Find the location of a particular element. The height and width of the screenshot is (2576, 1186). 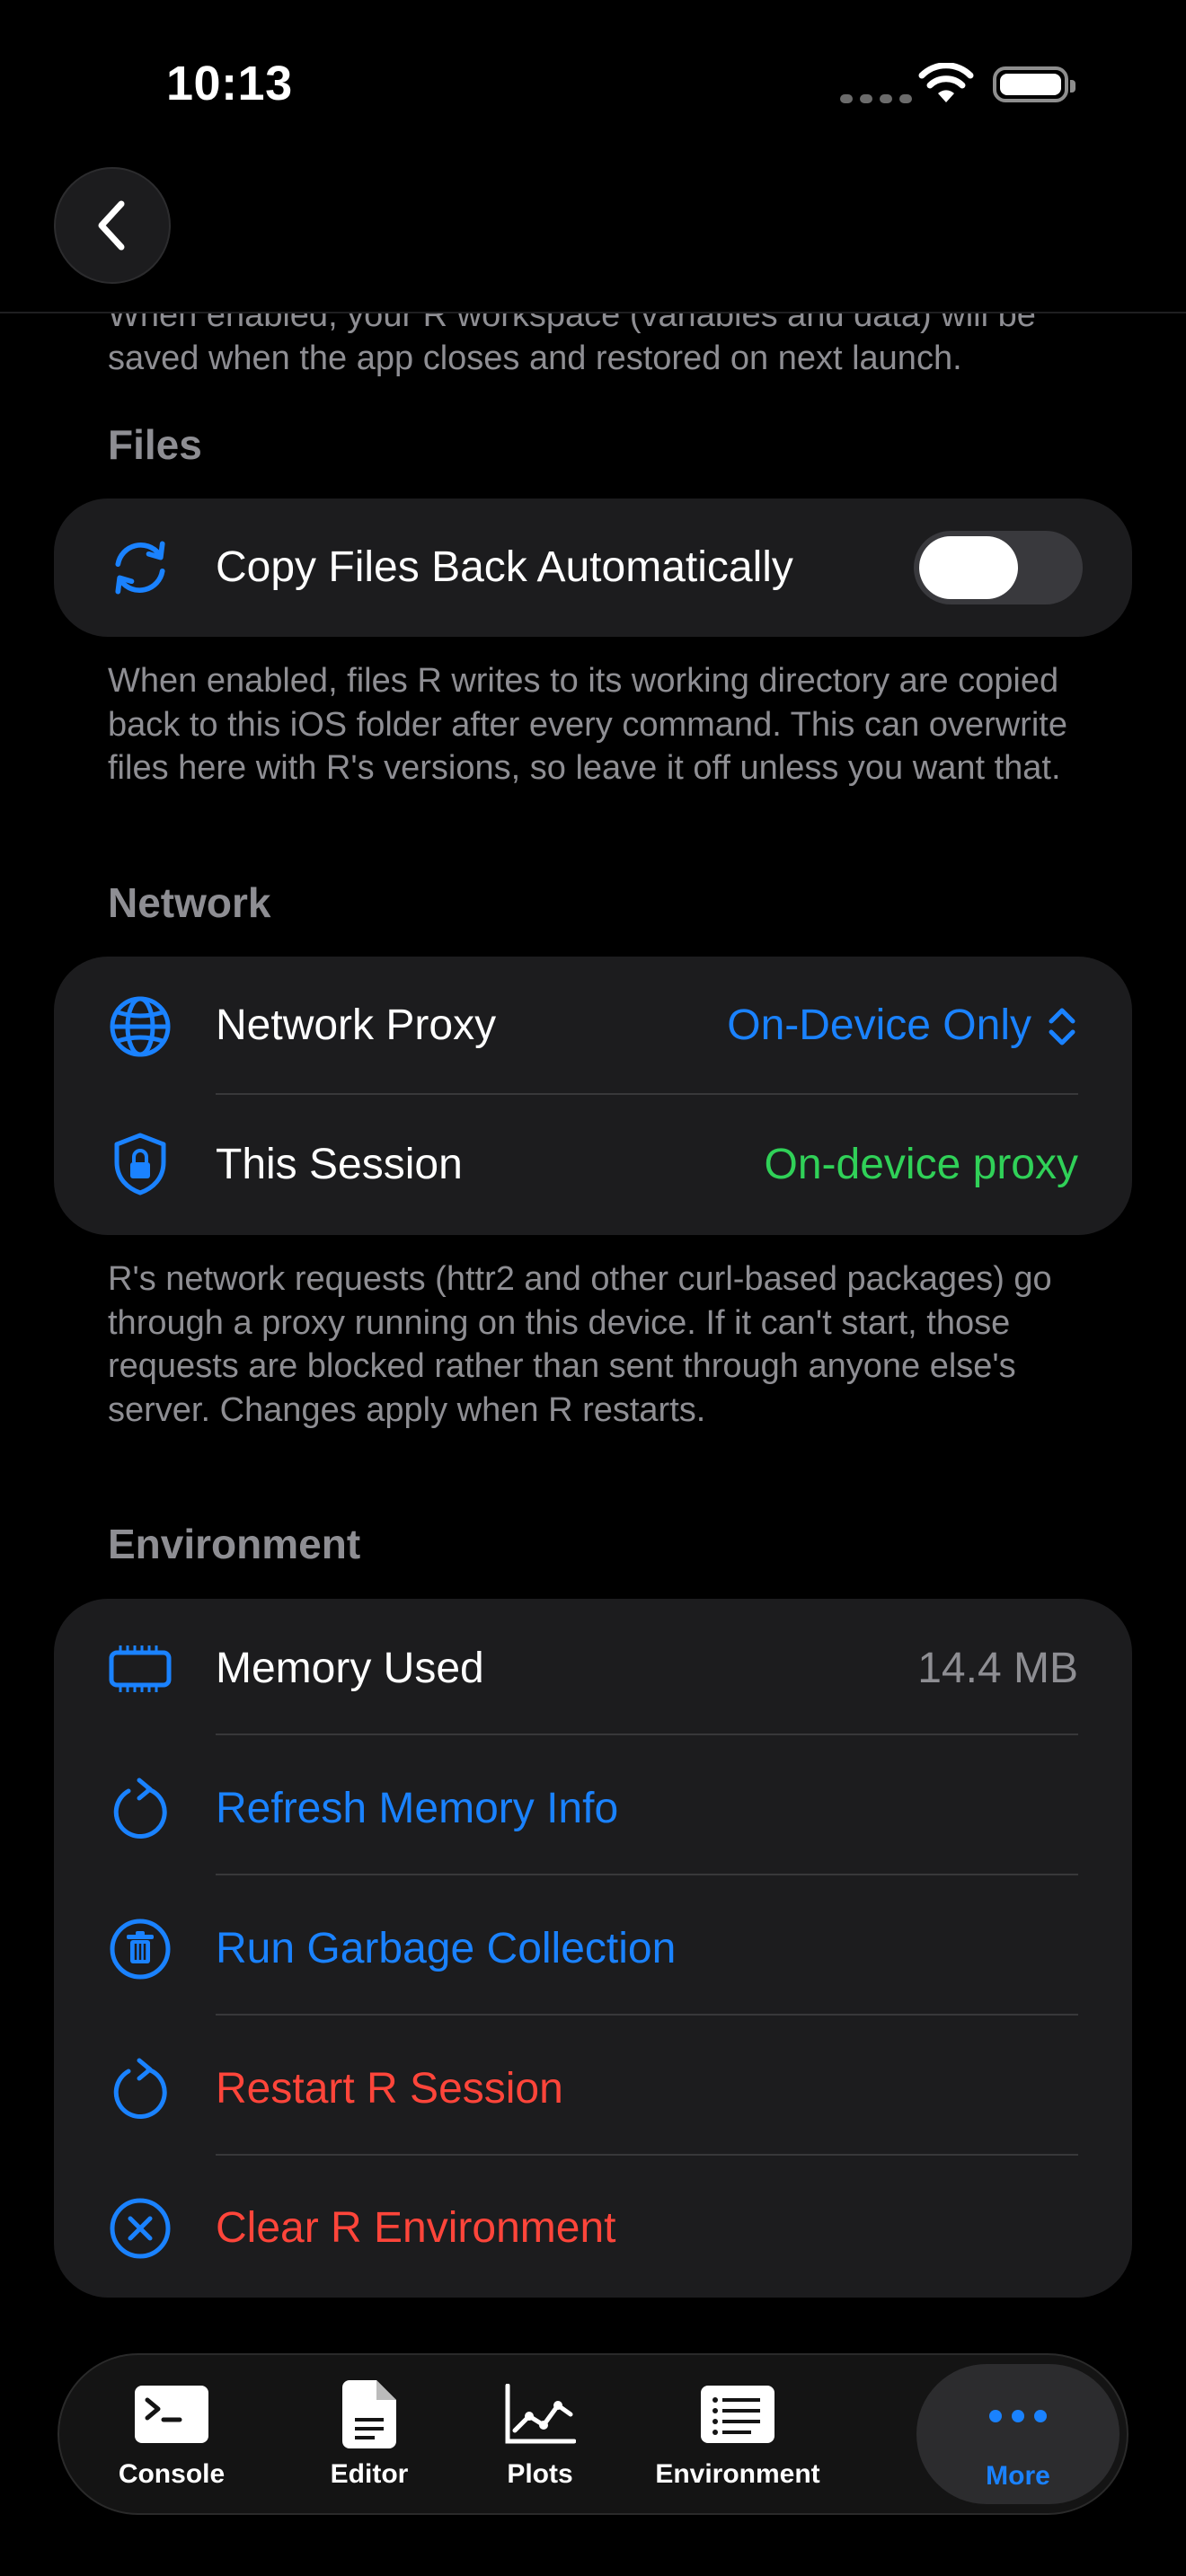

tab-plots-label: Plots is located at coordinates (540, 2474).